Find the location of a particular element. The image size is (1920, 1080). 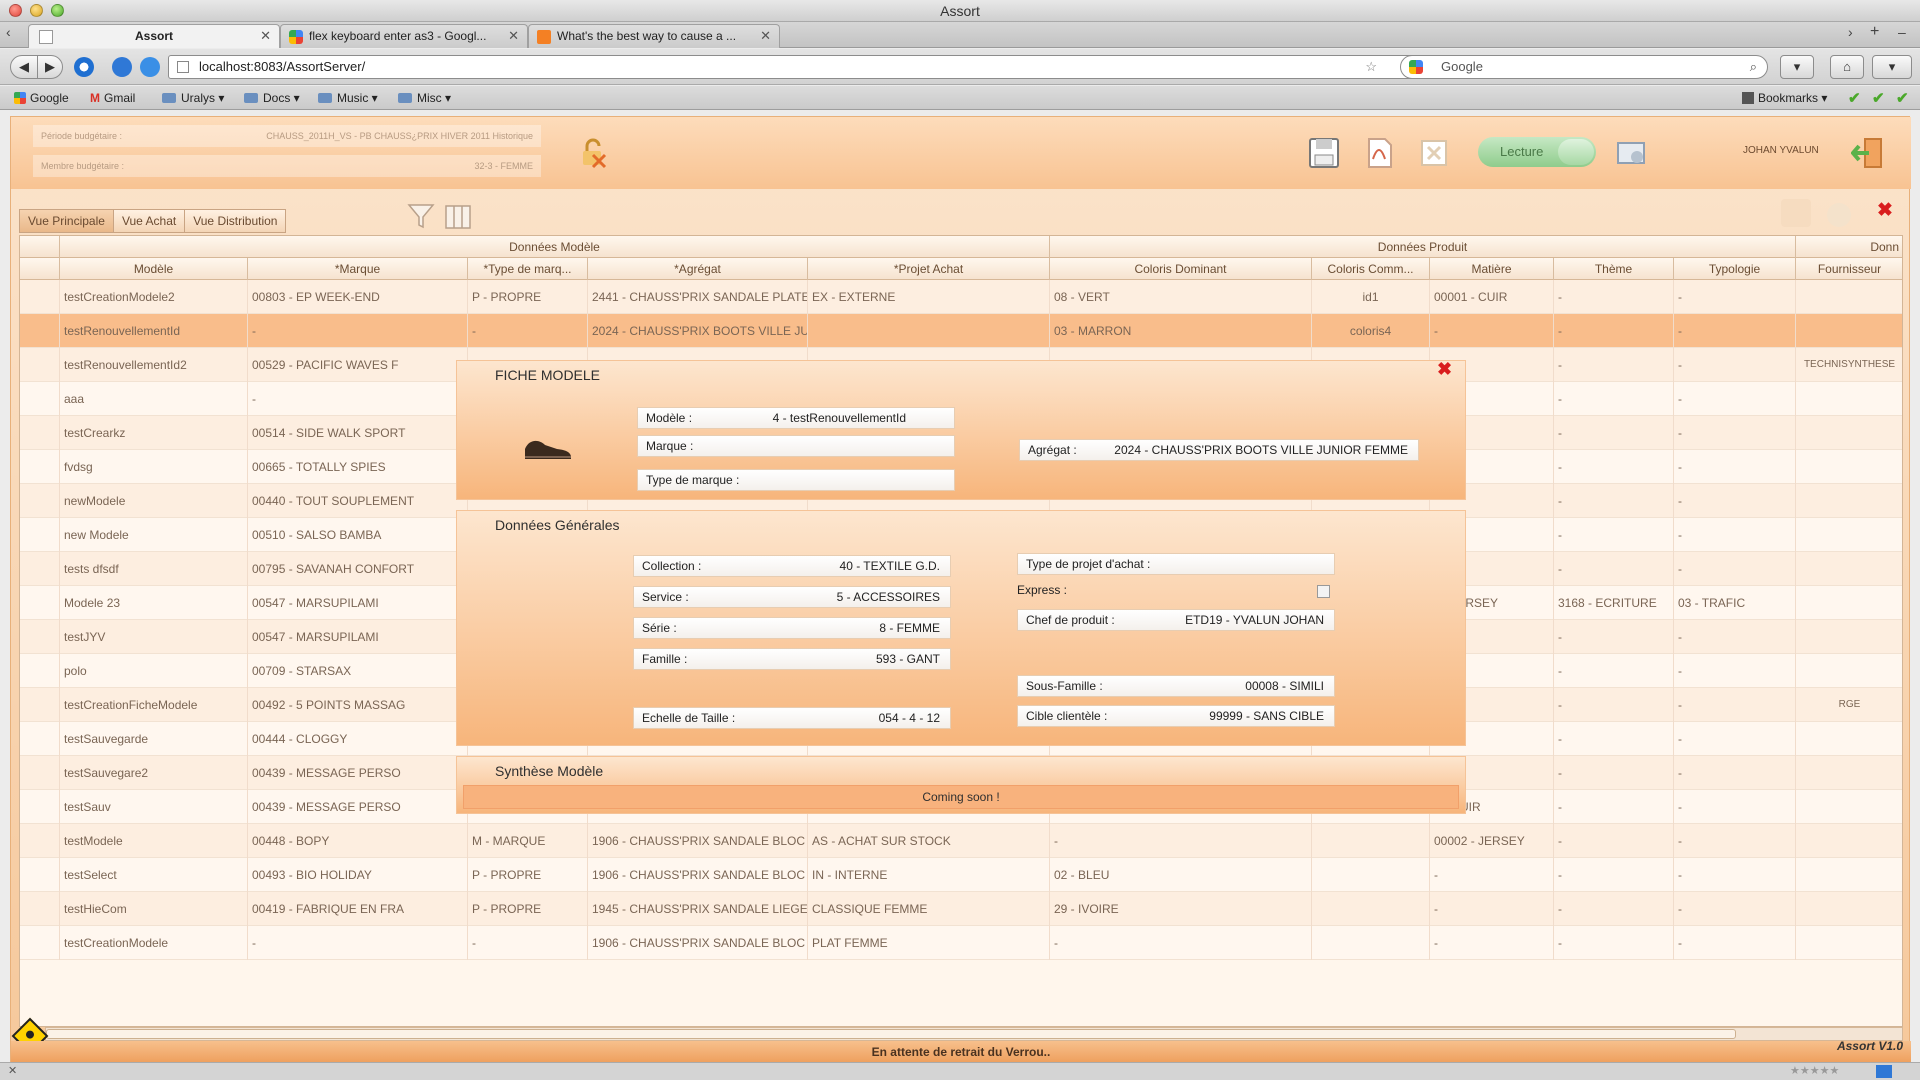

table-cell is located at coordinates (1849, 739).